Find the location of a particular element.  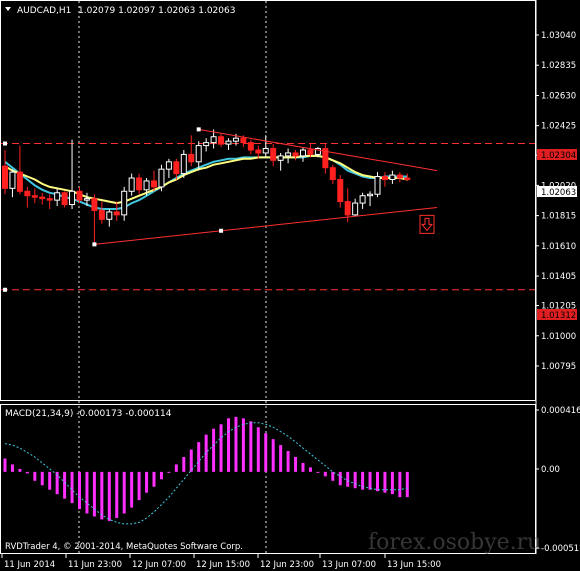

price-axis-label: 1.02425 is located at coordinates (558, 127).